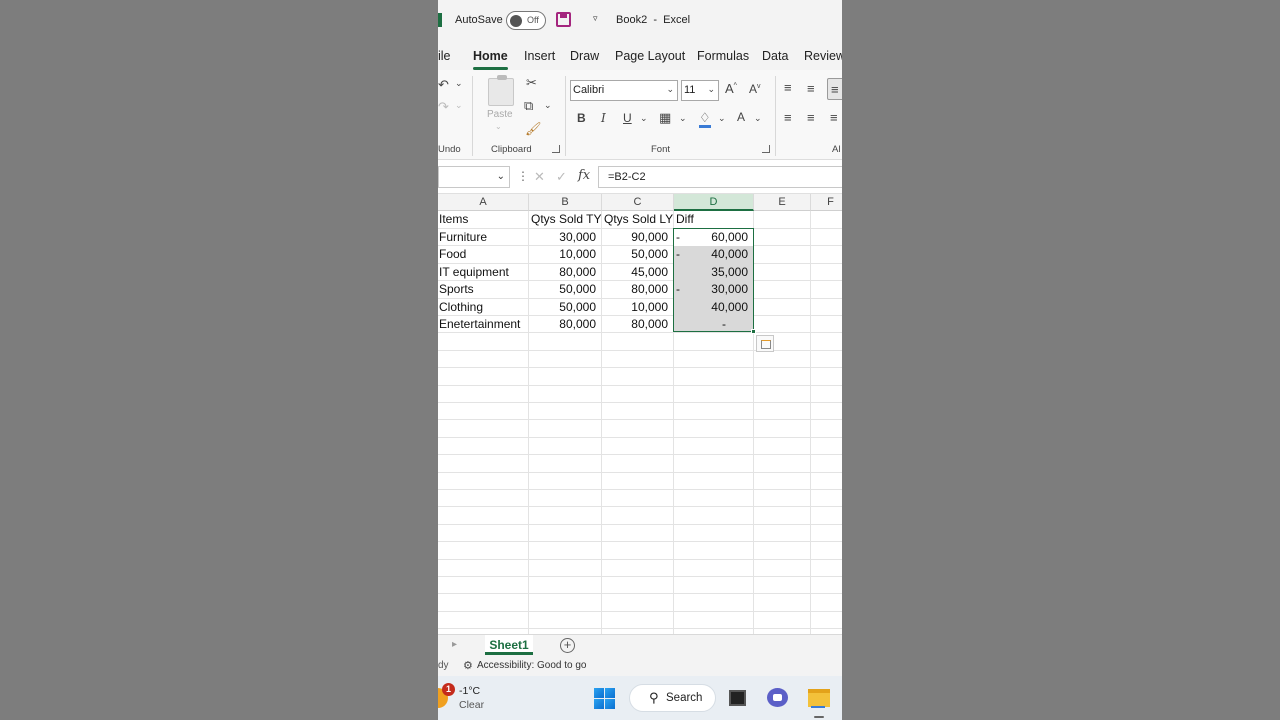 This screenshot has height=720, width=1280. What do you see at coordinates (603, 118) in the screenshot?
I see `italic-button: I` at bounding box center [603, 118].